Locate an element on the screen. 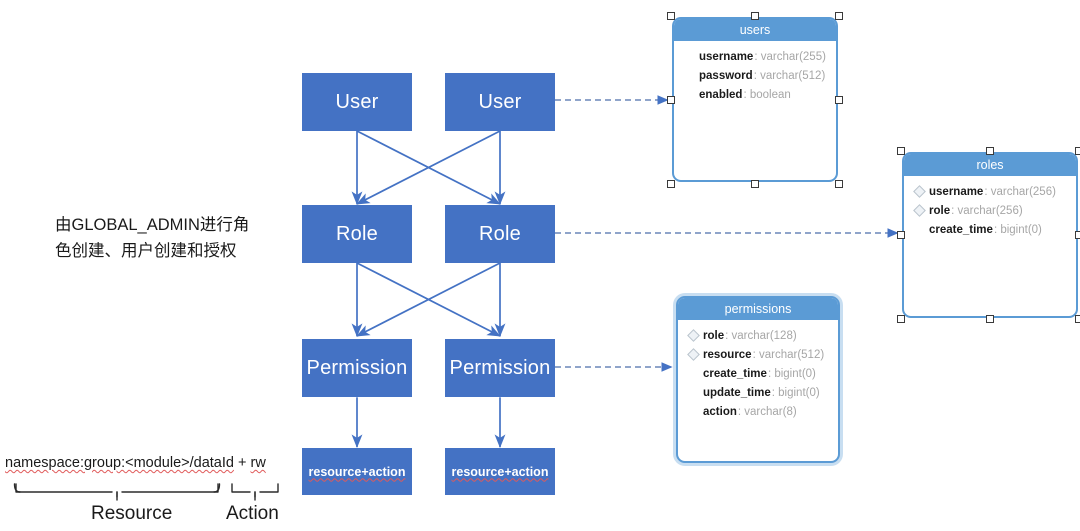 Image resolution: width=1080 pixels, height=531 pixels. db-field-row: update_time : bigint(0) is located at coordinates (758, 392).